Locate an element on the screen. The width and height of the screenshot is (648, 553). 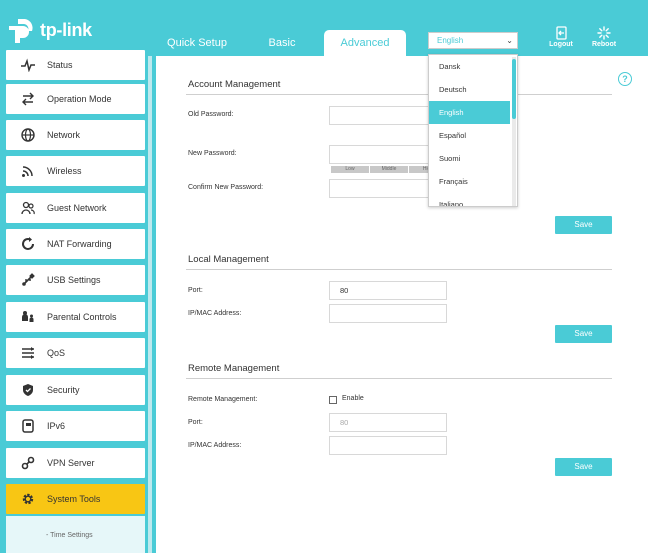
reboot-icon is located at coordinates (604, 33).